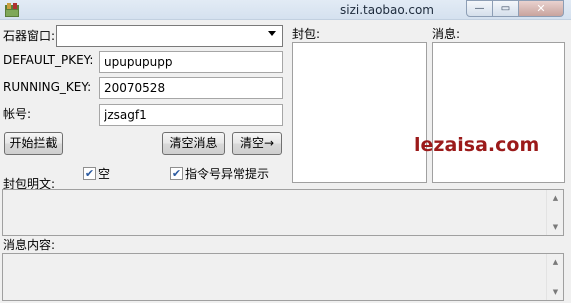 The image size is (571, 303). I want to click on watermark-text: lezaisa.com, so click(477, 145).